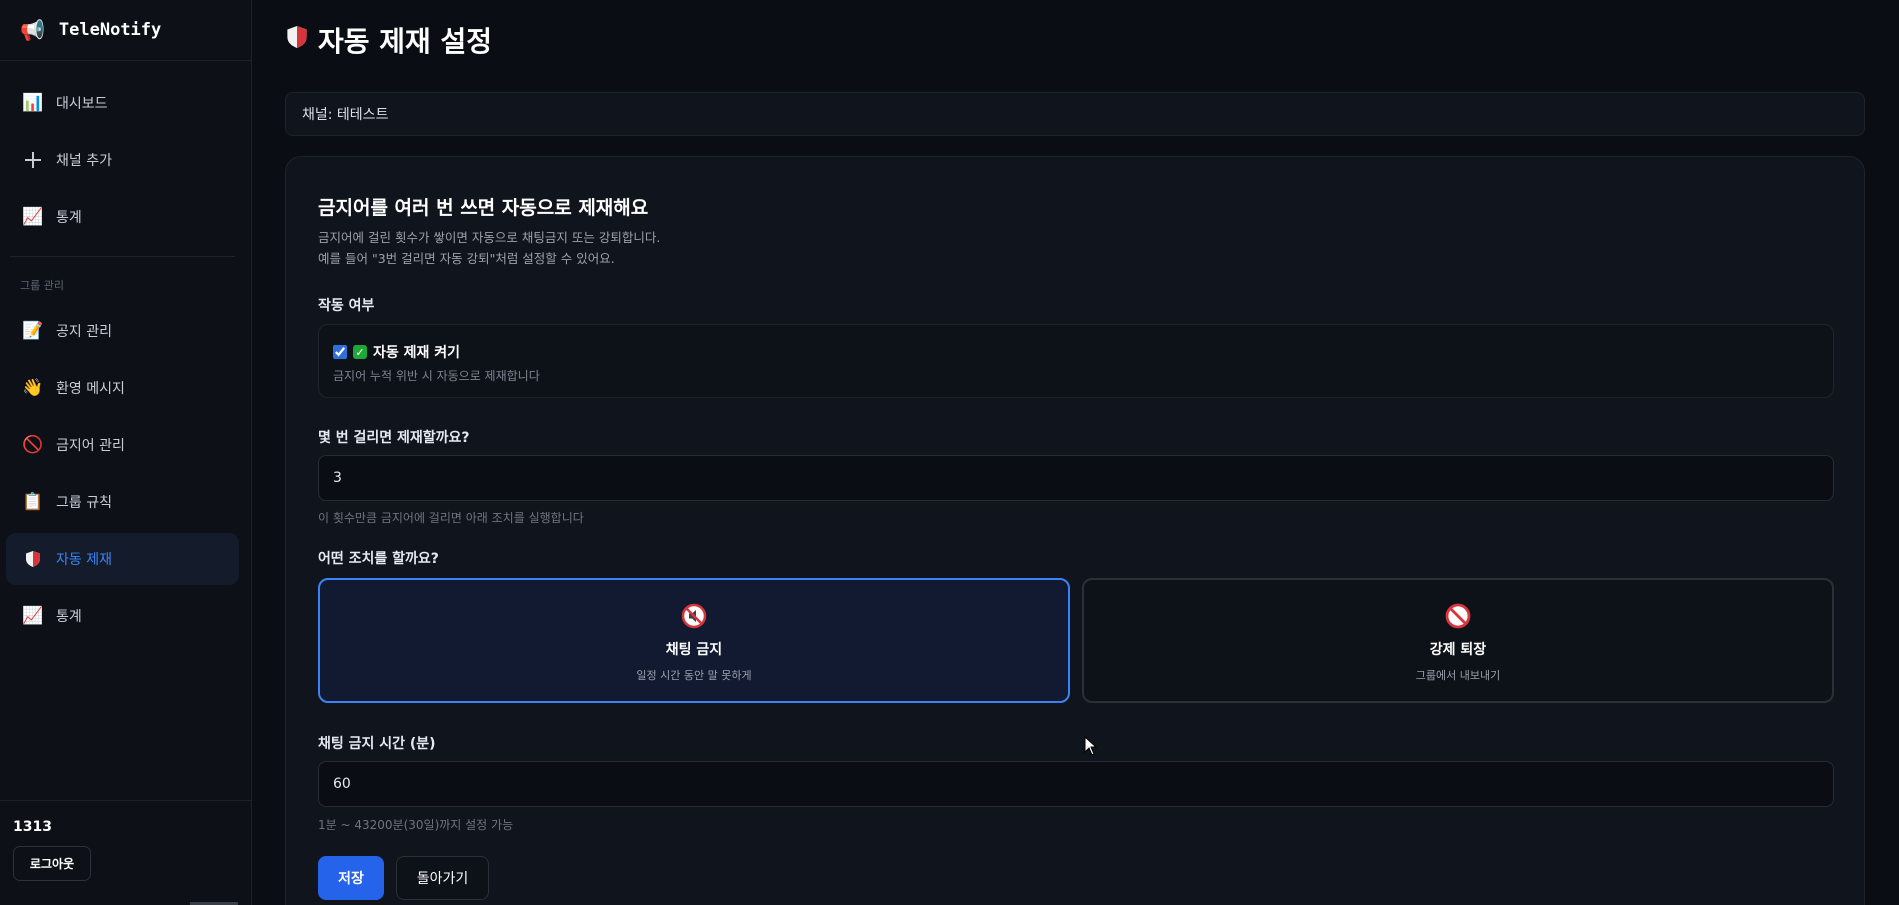  What do you see at coordinates (694, 675) in the screenshot?
I see `option-description: 일정 시간 동안 말 못하게` at bounding box center [694, 675].